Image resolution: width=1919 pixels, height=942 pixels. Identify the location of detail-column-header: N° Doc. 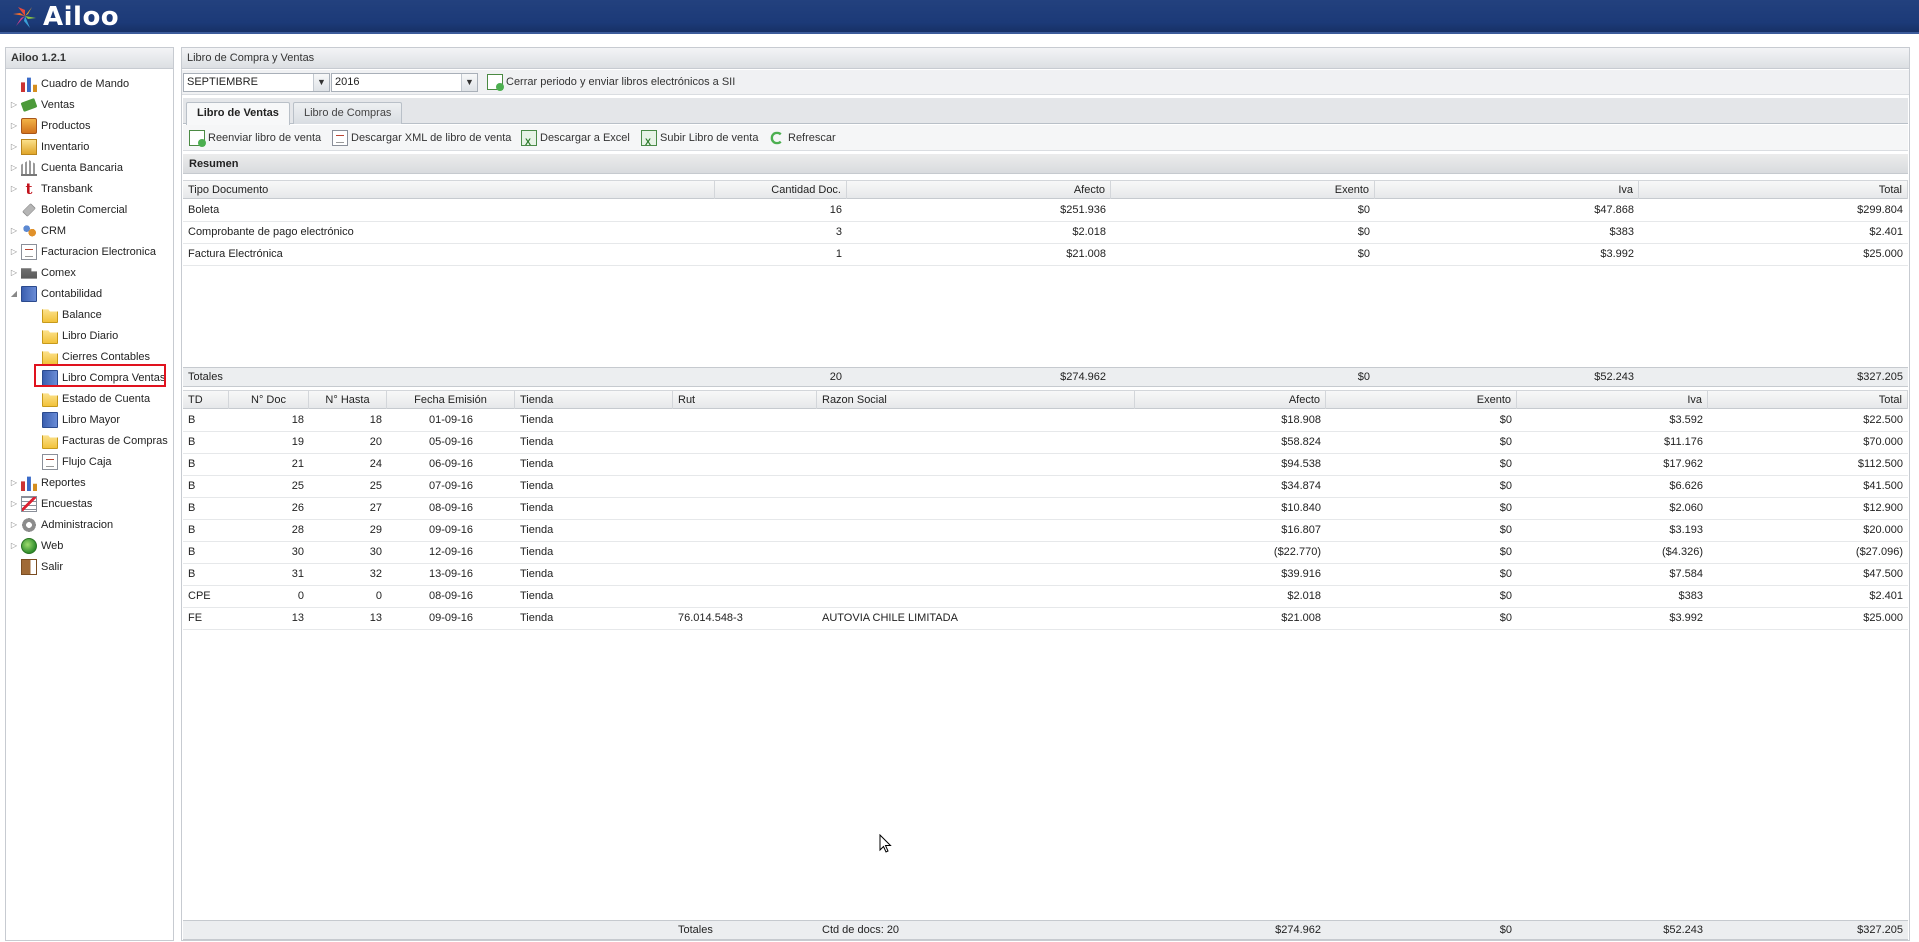
(269, 400).